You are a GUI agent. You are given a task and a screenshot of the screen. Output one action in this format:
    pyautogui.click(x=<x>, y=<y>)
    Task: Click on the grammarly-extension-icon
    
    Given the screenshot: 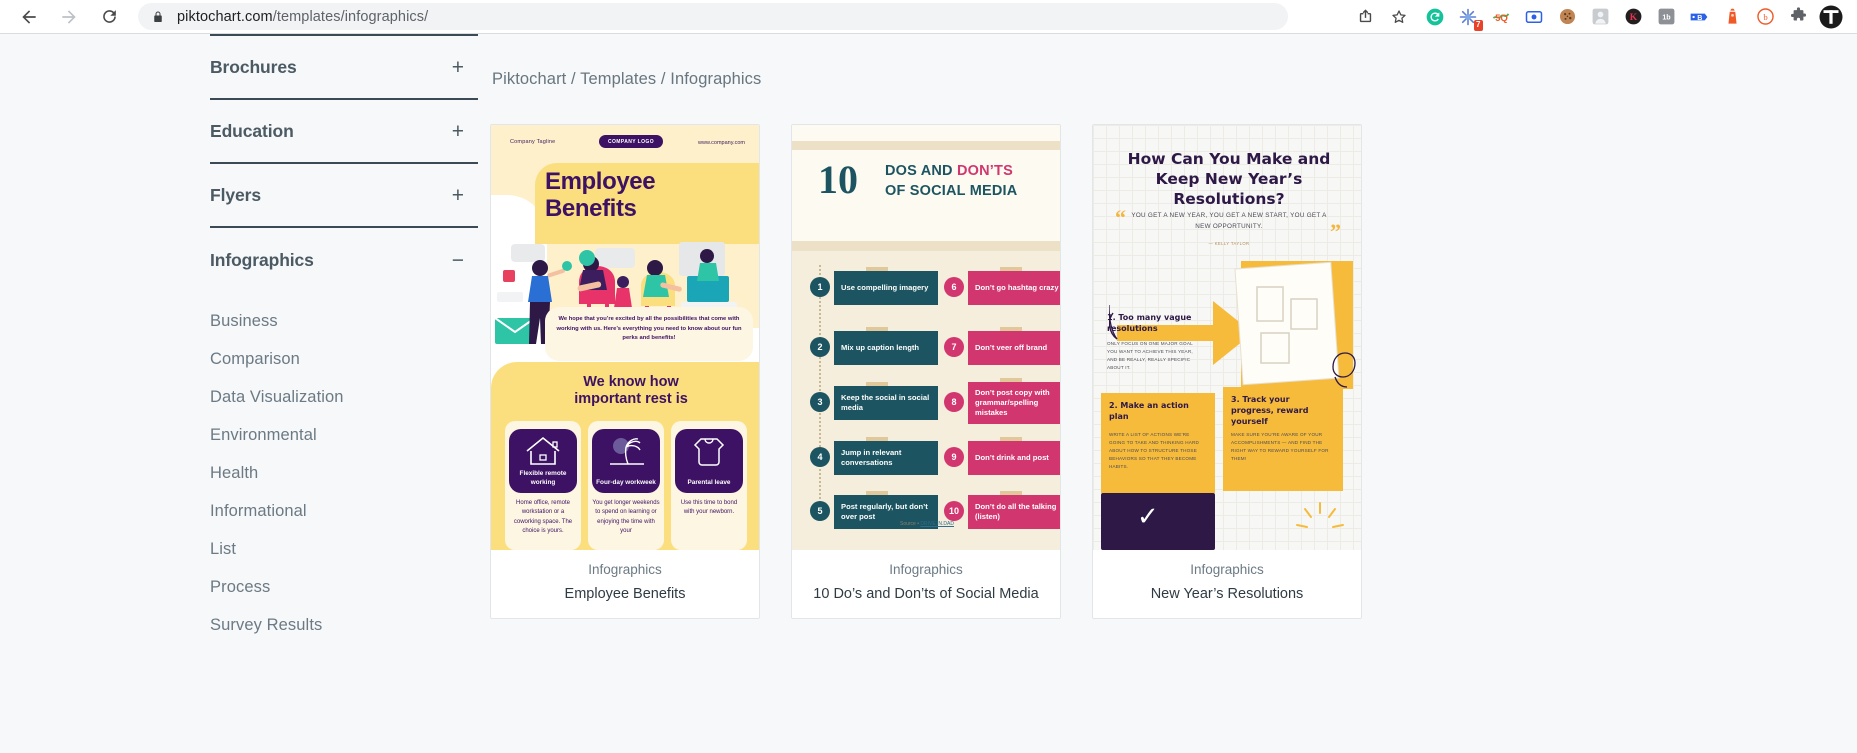 What is the action you would take?
    pyautogui.click(x=1435, y=17)
    